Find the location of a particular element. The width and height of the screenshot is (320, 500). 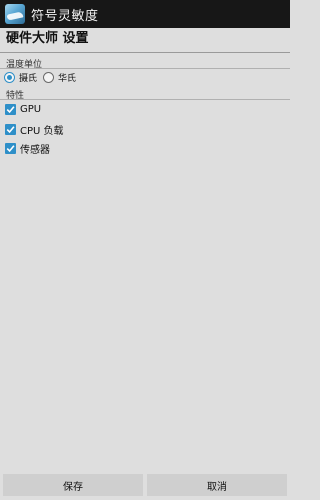

cpu-load-checkbox is located at coordinates (10, 129).